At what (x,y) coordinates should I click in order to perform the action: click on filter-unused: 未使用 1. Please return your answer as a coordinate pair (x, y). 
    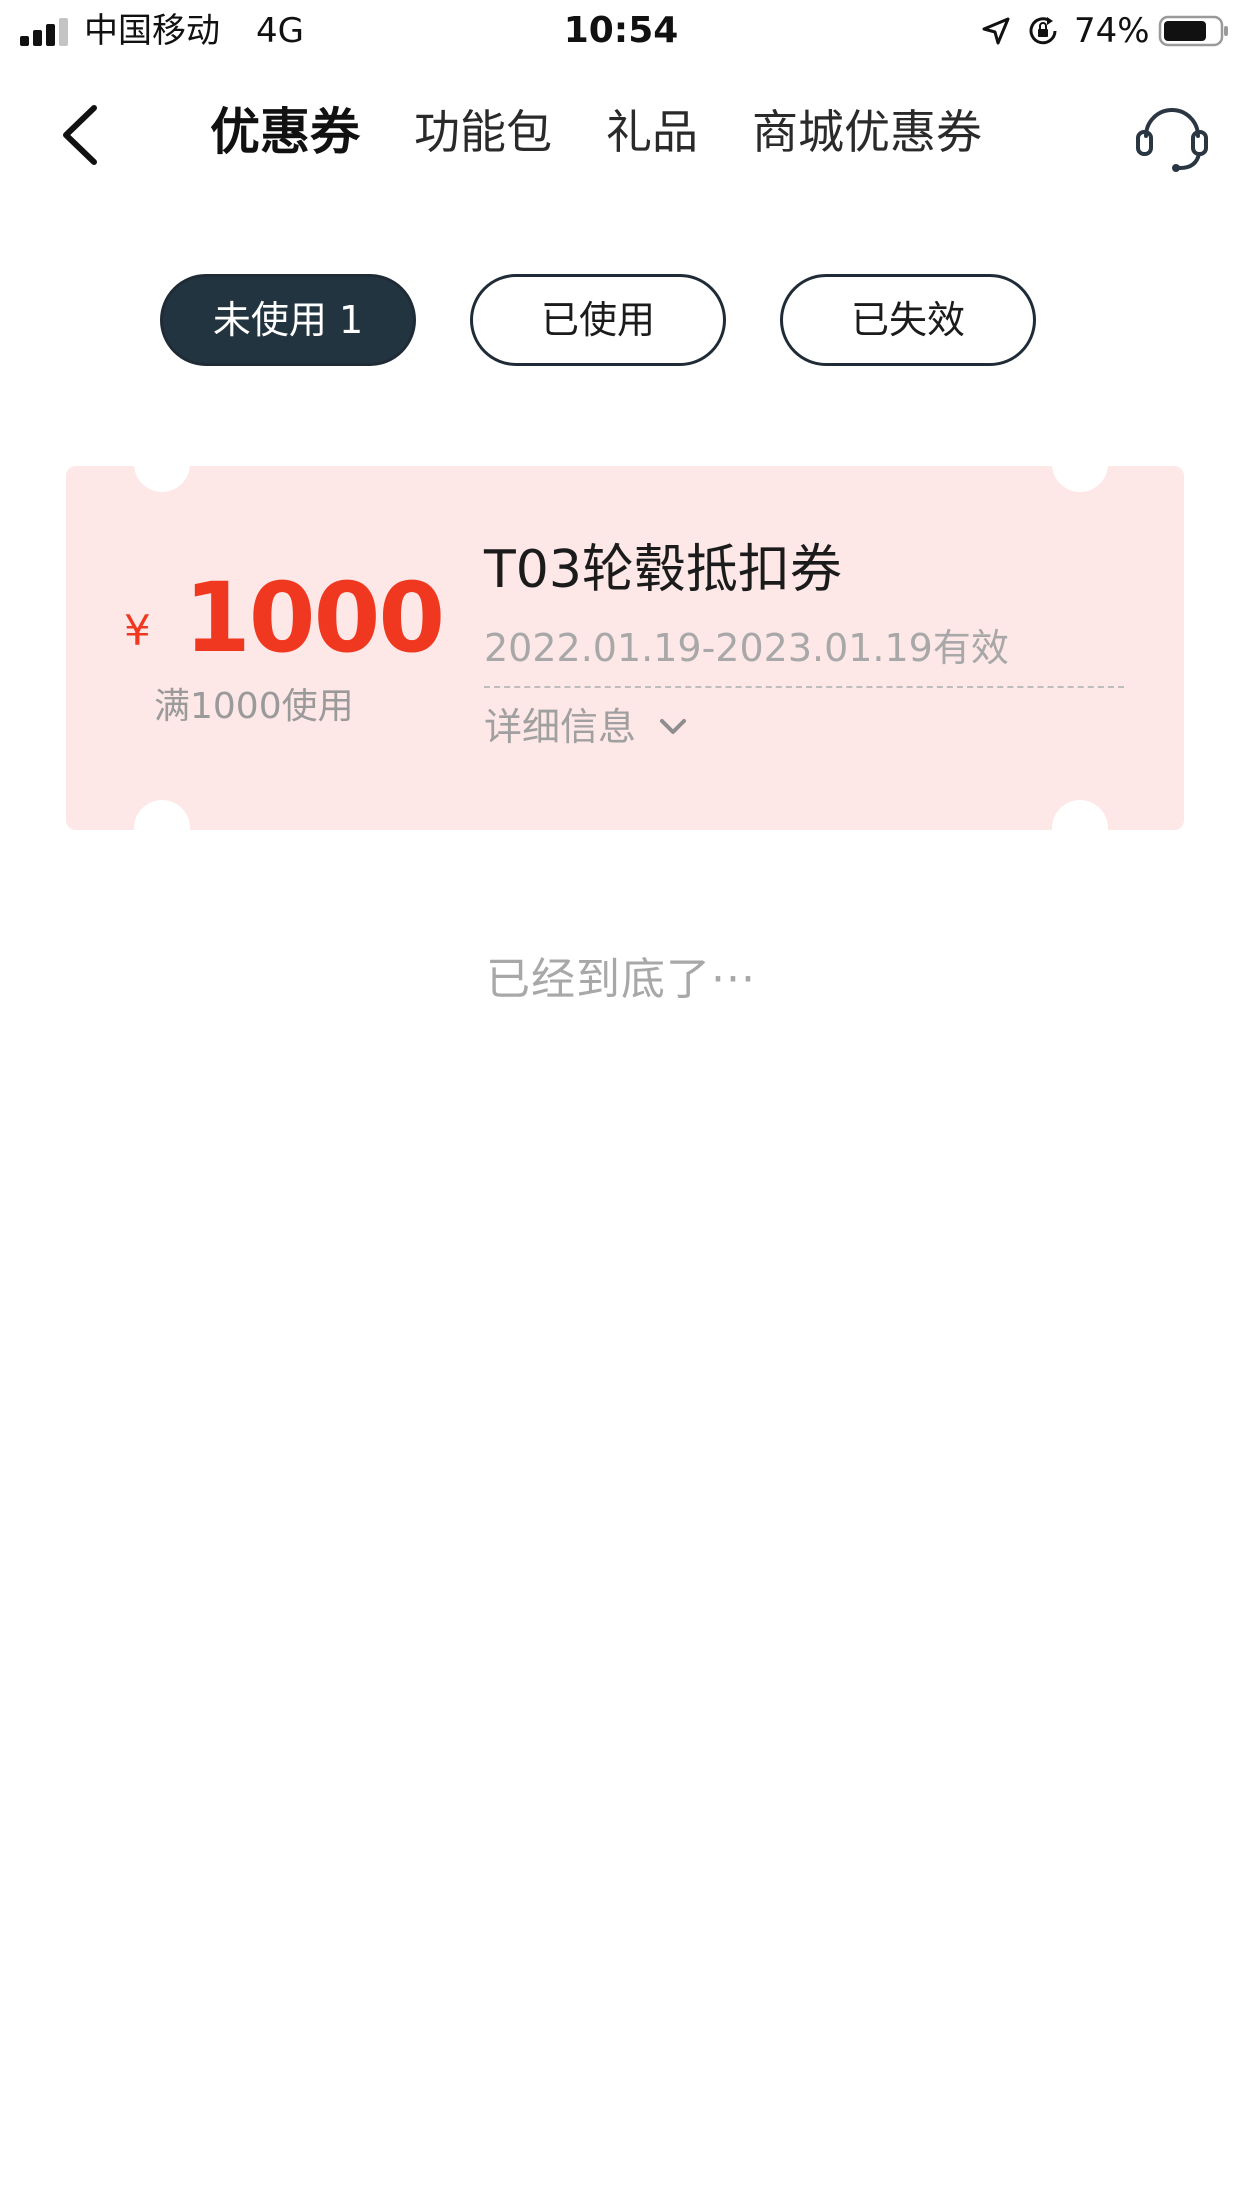
    Looking at the image, I should click on (288, 320).